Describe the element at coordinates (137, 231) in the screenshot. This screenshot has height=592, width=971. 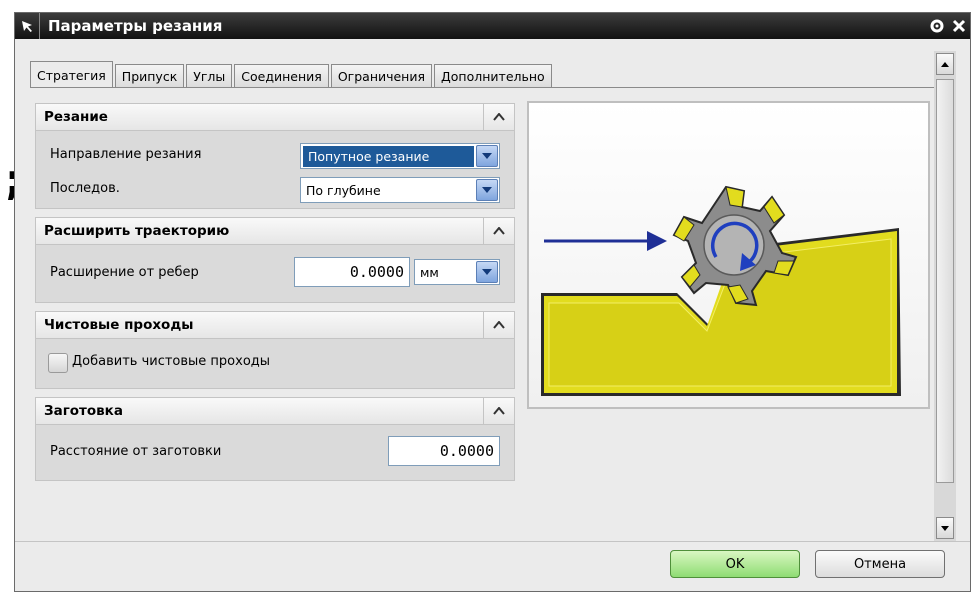
I see `group-title-extend: Расширить траекторию` at that location.